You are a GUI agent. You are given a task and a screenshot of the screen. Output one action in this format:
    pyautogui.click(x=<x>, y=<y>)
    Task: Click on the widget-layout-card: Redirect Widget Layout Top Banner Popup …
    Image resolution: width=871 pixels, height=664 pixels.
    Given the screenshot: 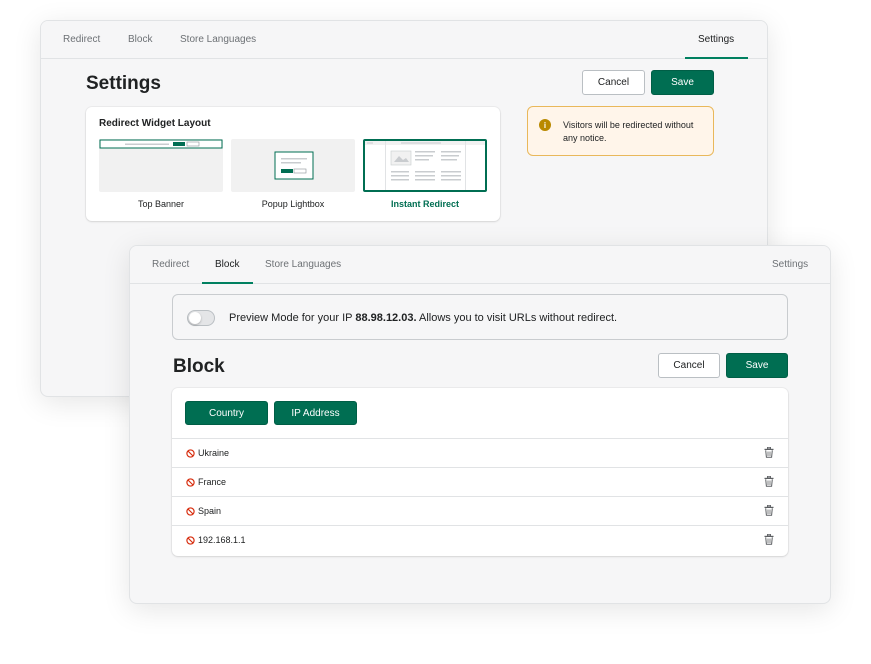 What is the action you would take?
    pyautogui.click(x=293, y=164)
    